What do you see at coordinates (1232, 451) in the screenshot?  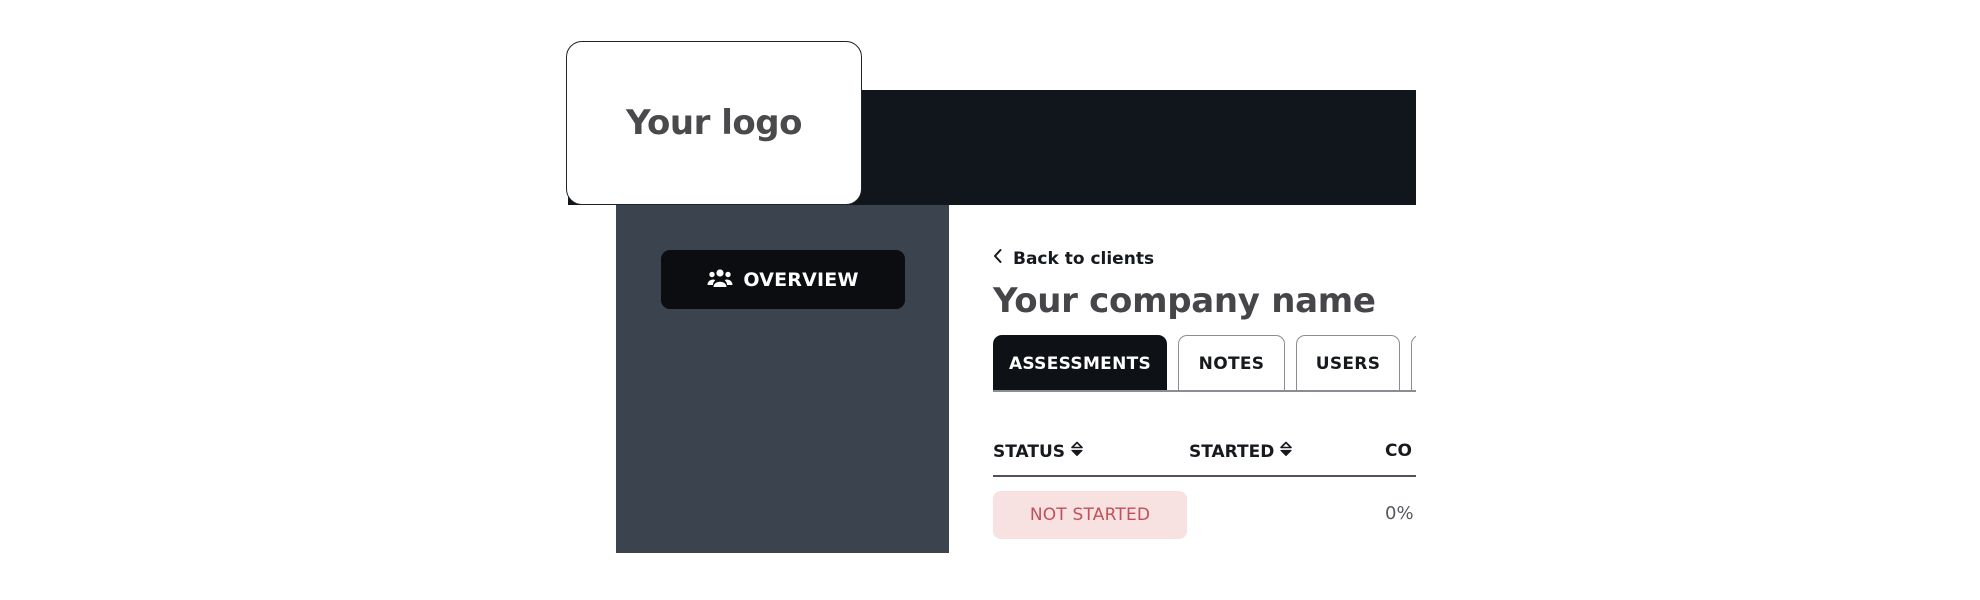 I see `column-started-label: STARTED` at bounding box center [1232, 451].